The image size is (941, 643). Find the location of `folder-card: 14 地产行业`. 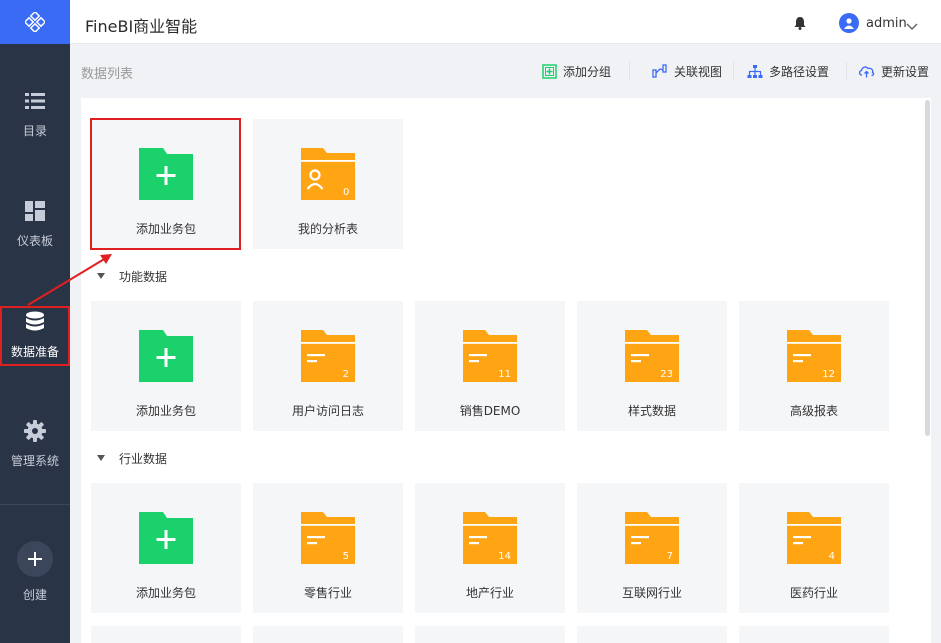

folder-card: 14 地产行业 is located at coordinates (490, 548).